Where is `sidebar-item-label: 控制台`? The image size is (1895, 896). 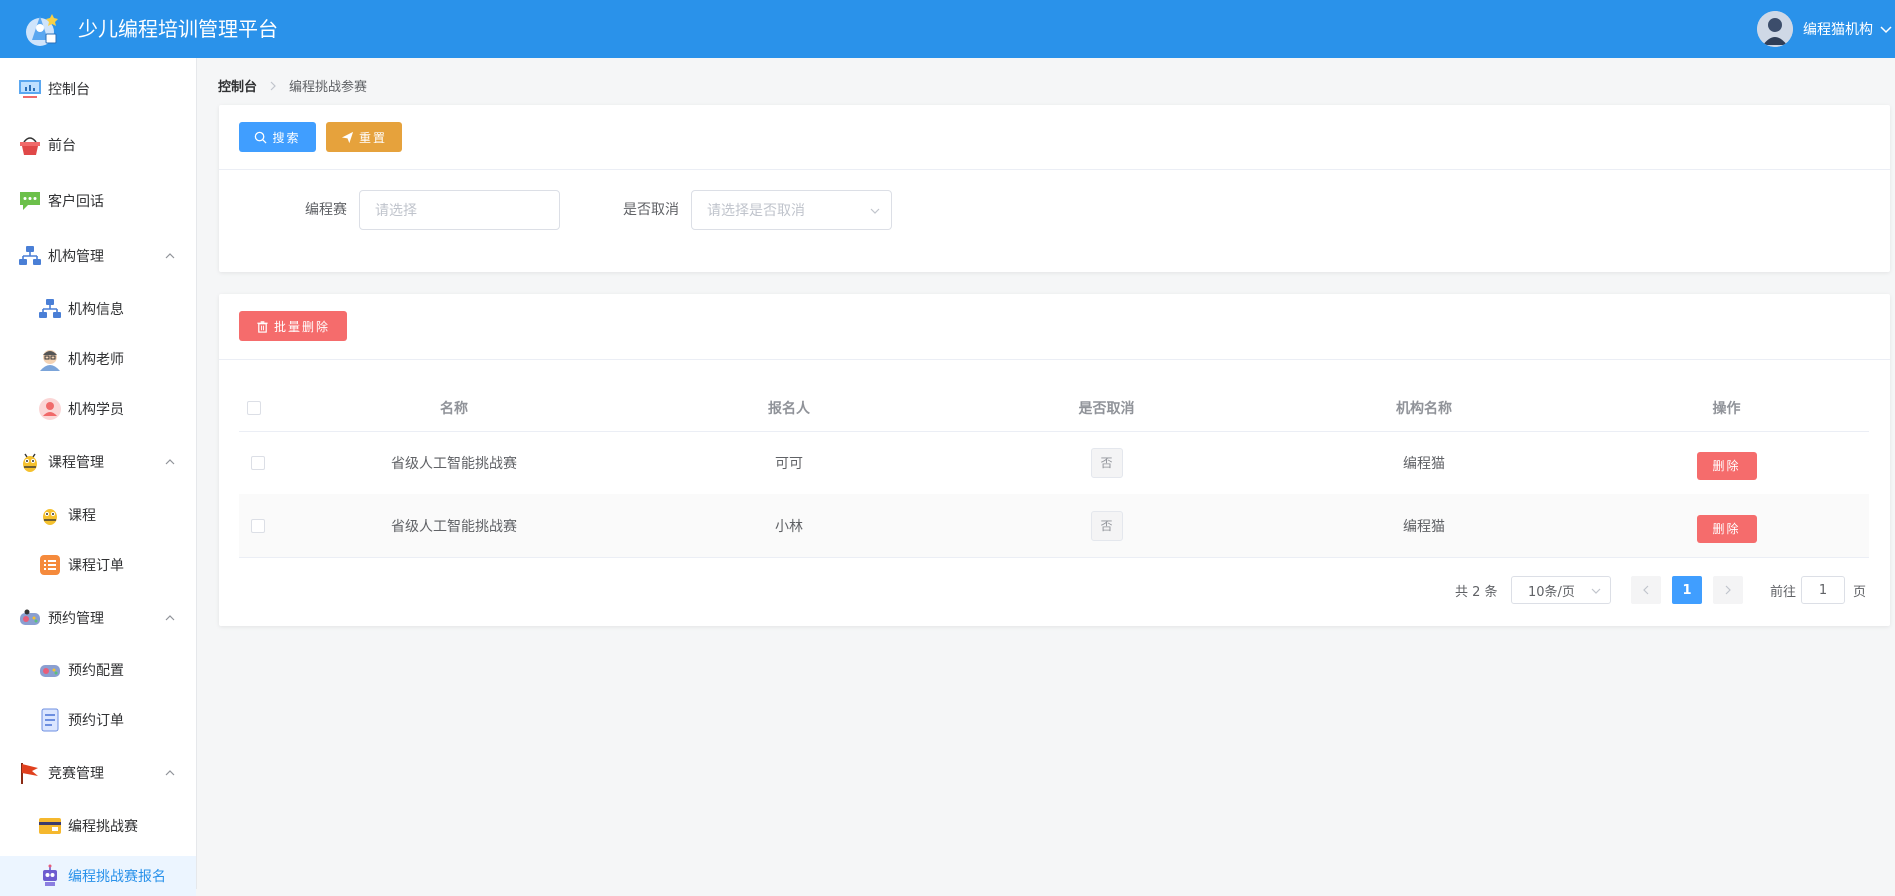 sidebar-item-label: 控制台 is located at coordinates (69, 90).